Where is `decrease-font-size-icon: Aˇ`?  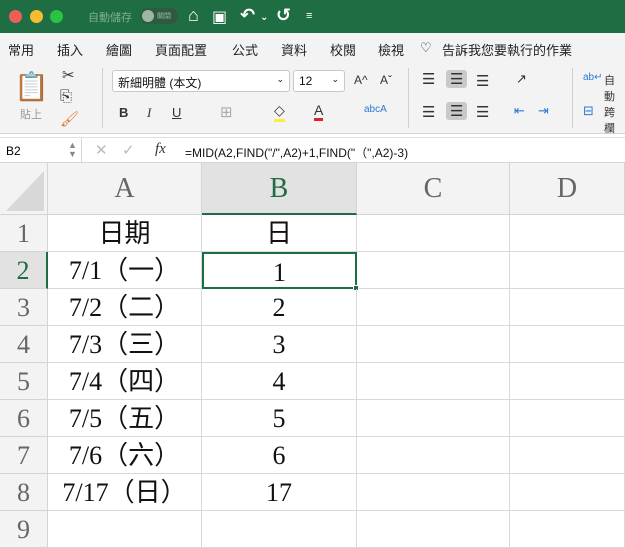 decrease-font-size-icon: Aˇ is located at coordinates (386, 80).